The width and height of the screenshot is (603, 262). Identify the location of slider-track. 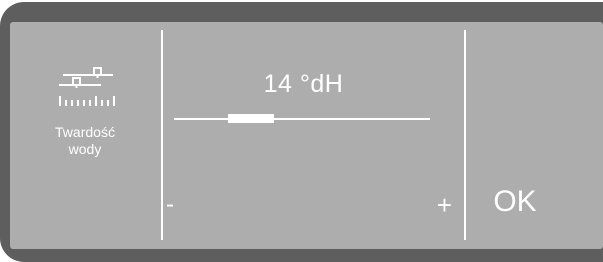
(302, 119).